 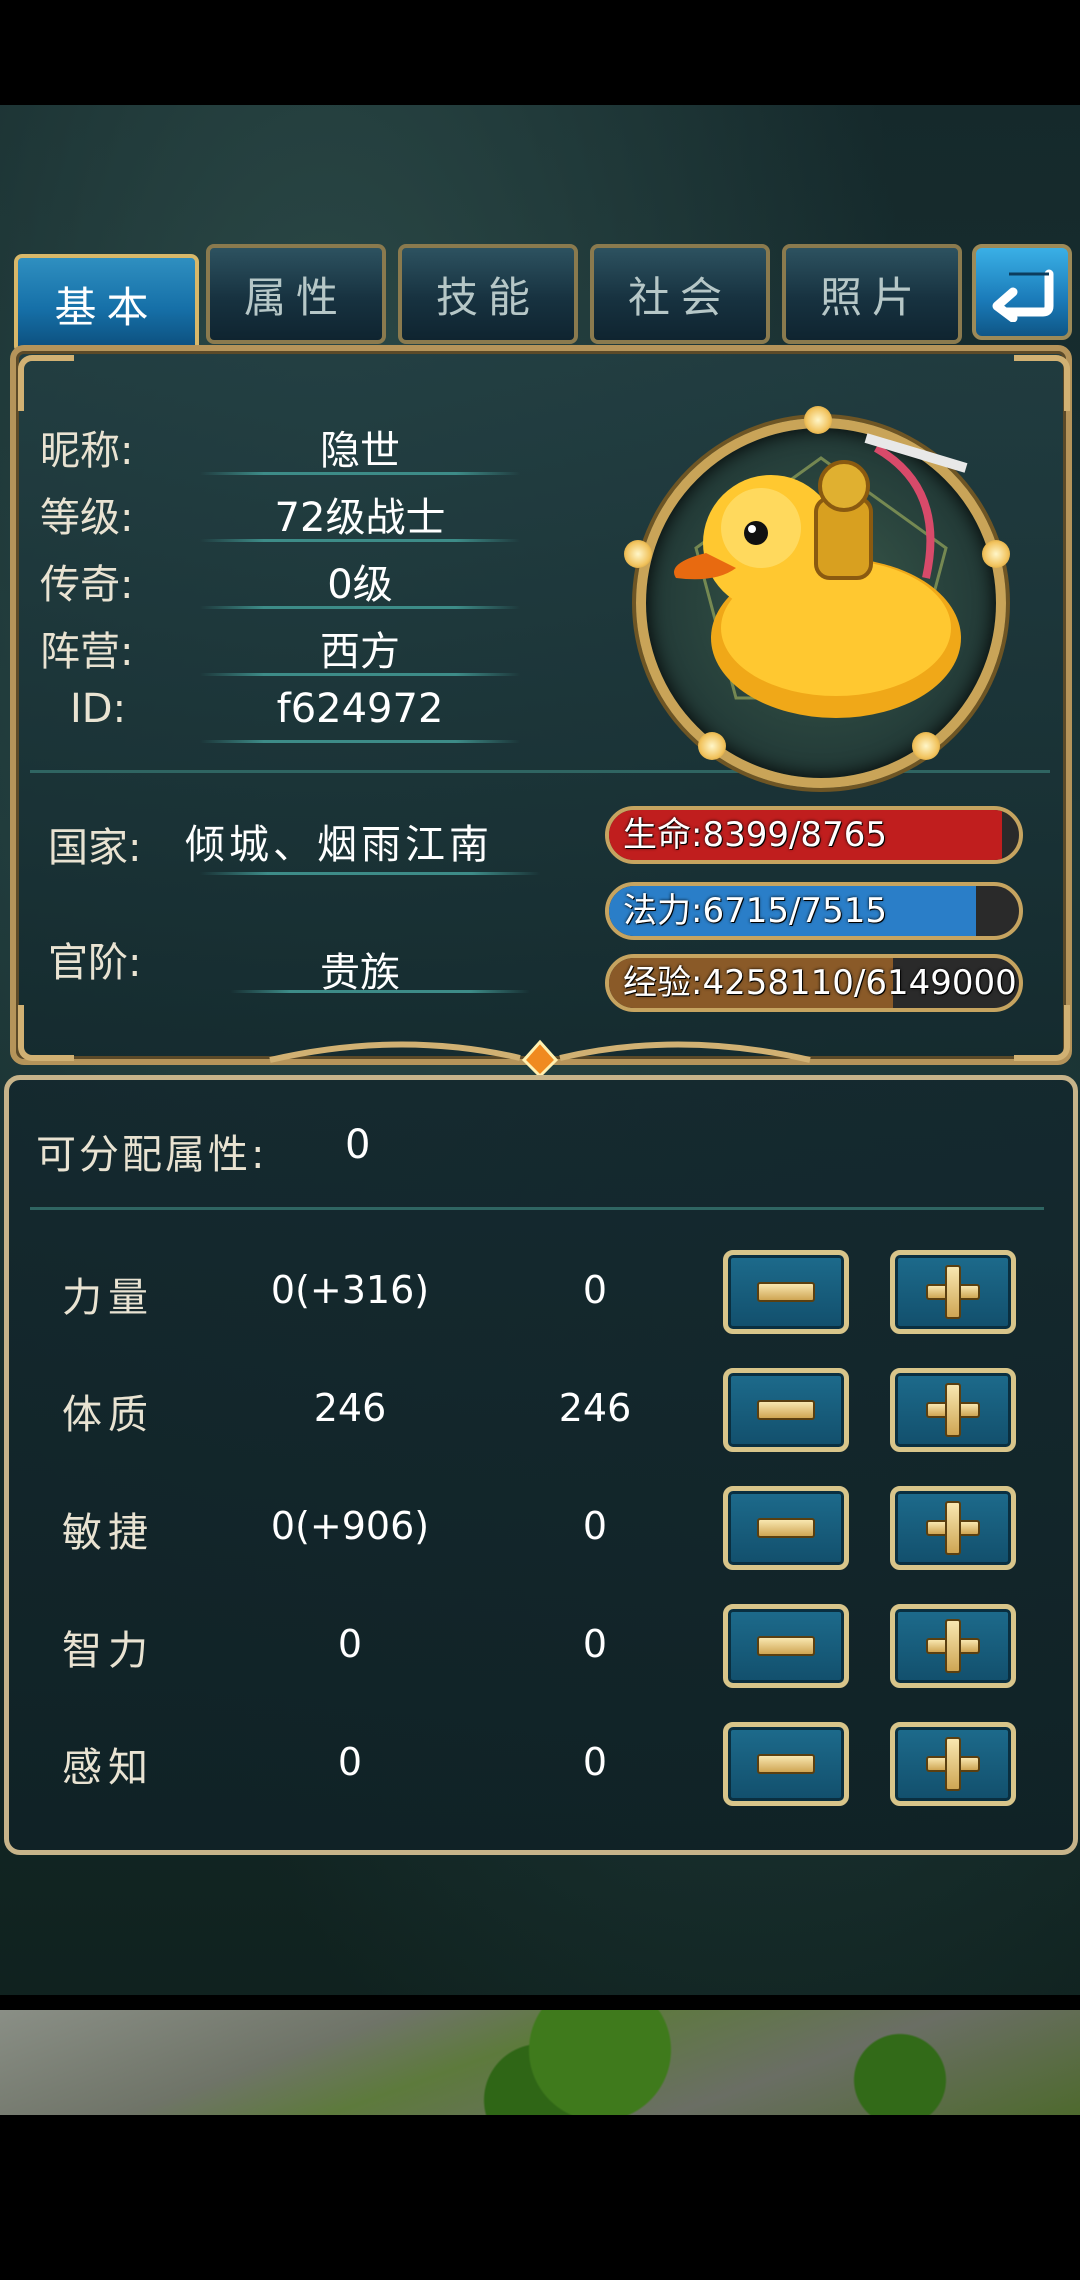 I want to click on rubber-duck-mount-icon, so click(x=821, y=575).